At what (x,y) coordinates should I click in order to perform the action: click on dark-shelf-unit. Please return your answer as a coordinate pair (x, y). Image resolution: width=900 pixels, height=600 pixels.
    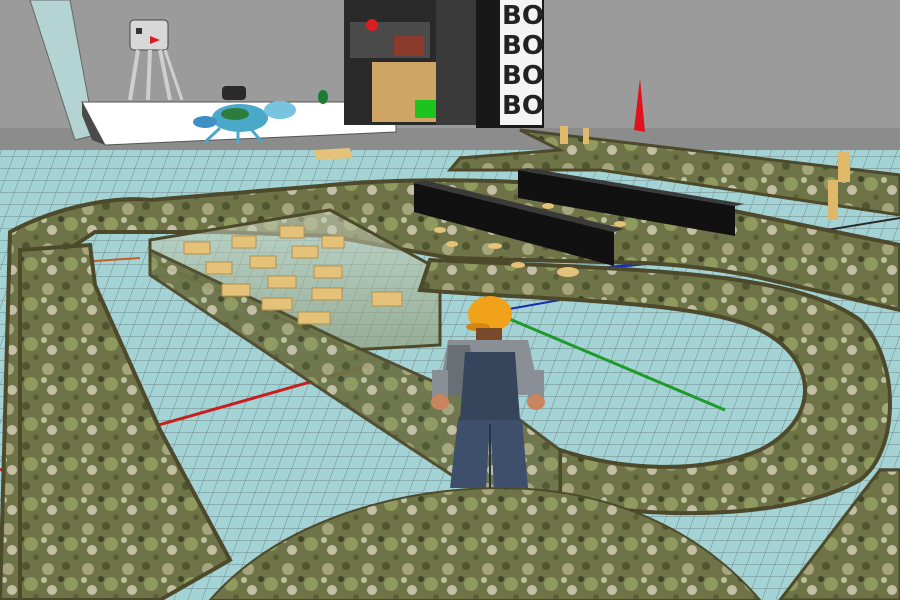
    Looking at the image, I should click on (392, 62).